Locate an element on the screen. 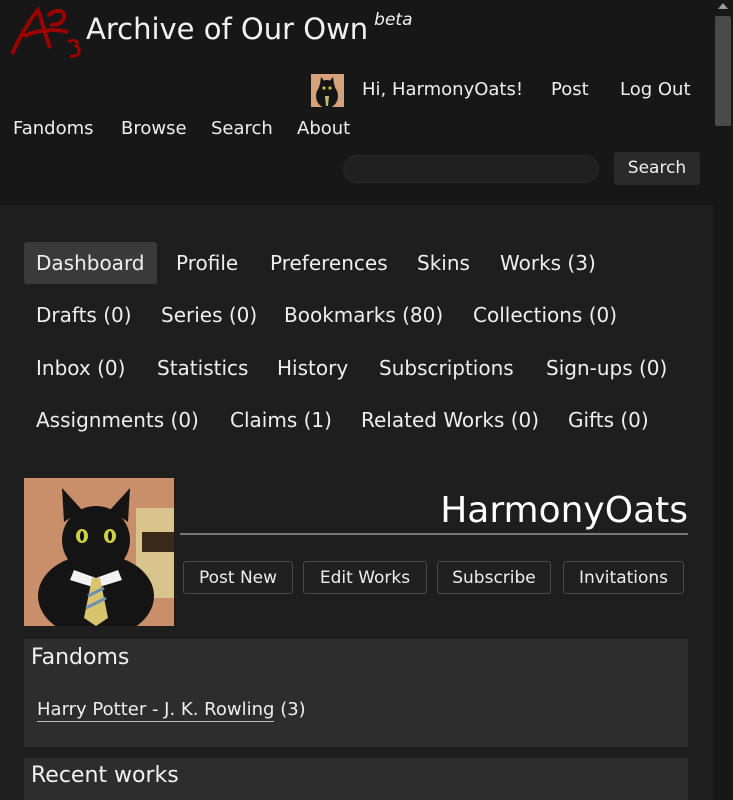 The image size is (733, 800). dash-gifts: Gifts (0) is located at coordinates (608, 420).